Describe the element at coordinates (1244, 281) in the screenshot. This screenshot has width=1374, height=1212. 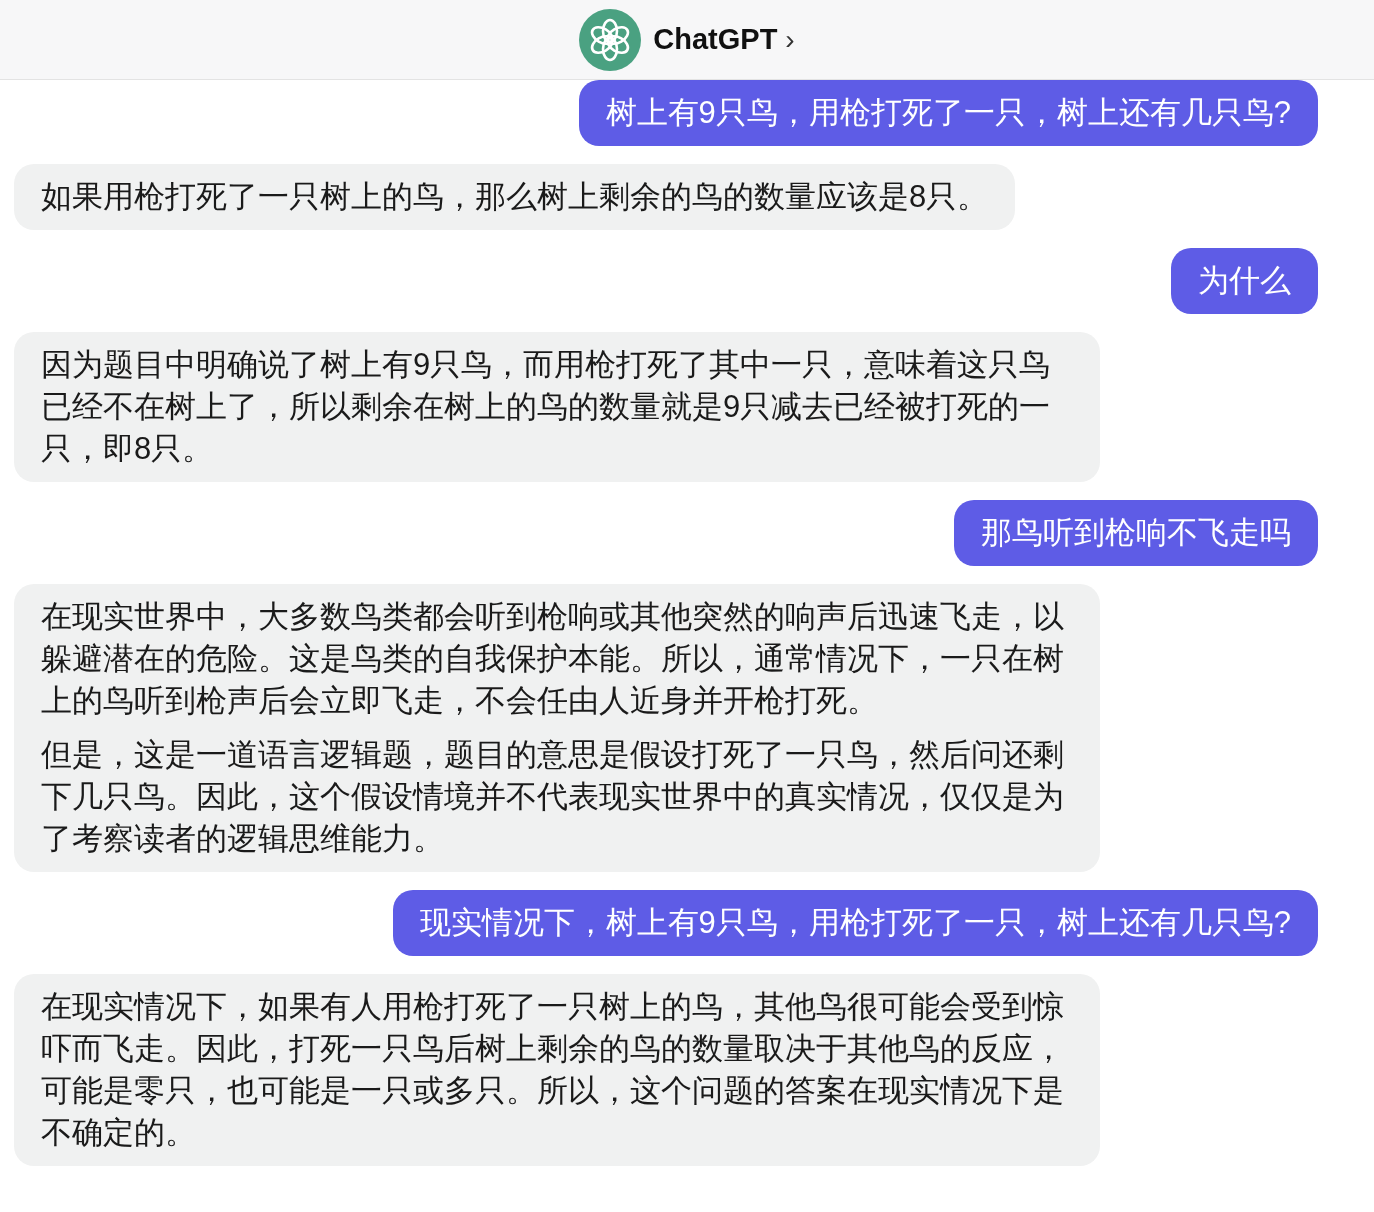
I see `message-text: 为什么` at that location.